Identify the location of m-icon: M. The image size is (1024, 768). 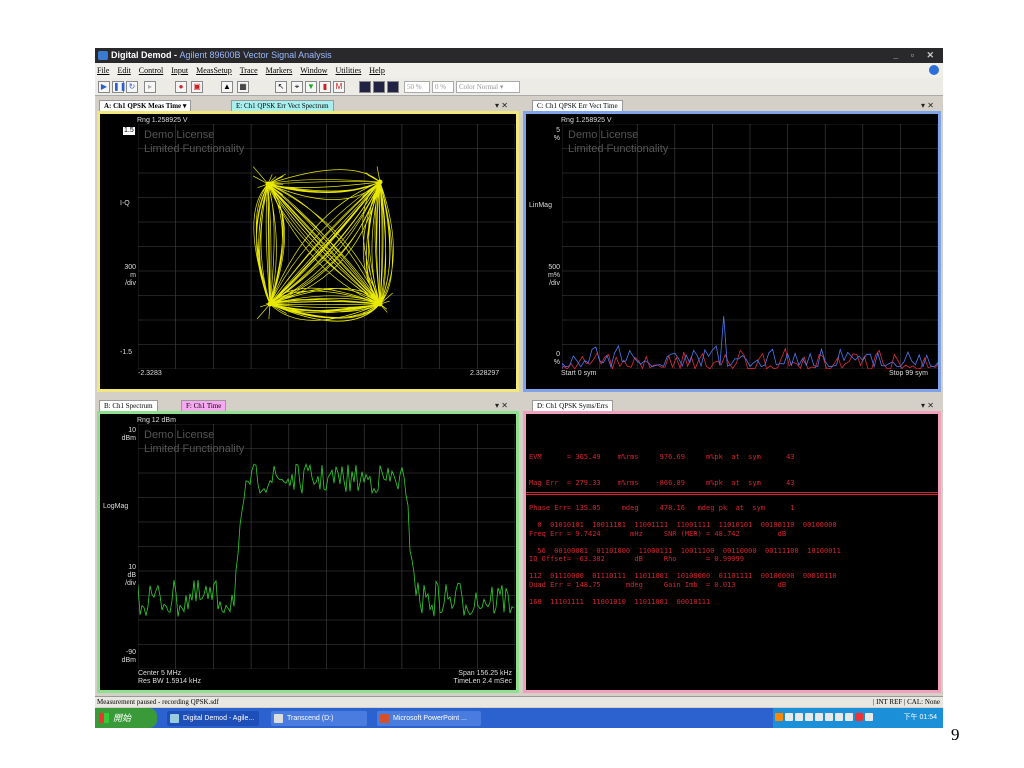
(339, 87).